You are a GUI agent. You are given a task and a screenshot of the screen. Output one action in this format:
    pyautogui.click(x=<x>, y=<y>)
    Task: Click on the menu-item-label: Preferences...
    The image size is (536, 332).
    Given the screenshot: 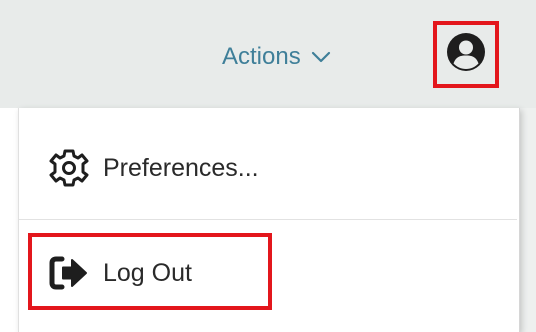 What is the action you would take?
    pyautogui.click(x=181, y=167)
    